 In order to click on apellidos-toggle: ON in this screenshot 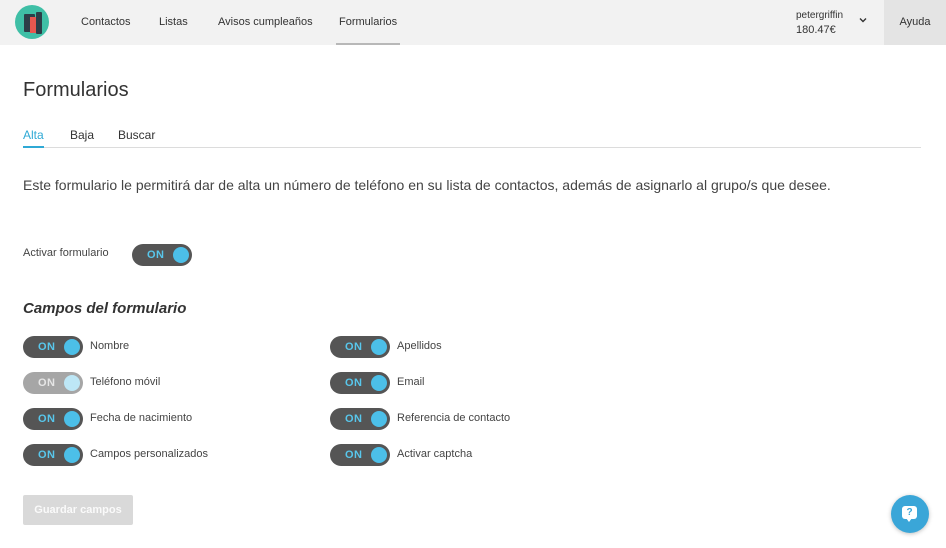, I will do `click(360, 347)`.